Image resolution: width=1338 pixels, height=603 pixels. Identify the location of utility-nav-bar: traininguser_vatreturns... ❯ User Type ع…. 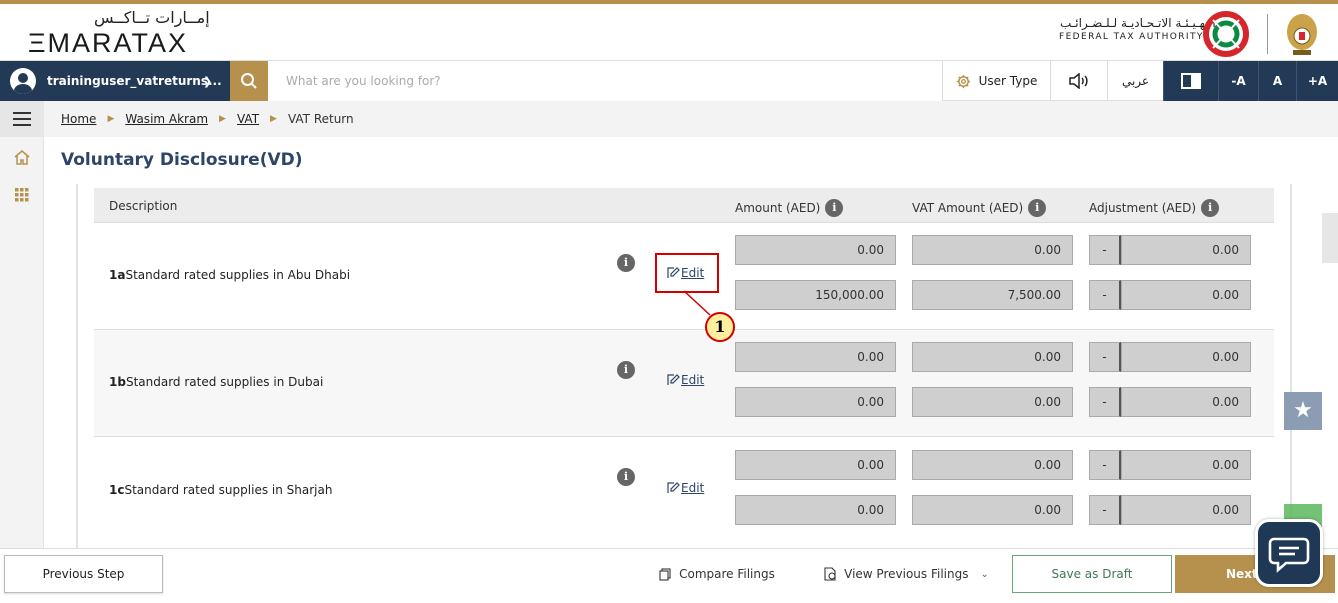
(669, 81).